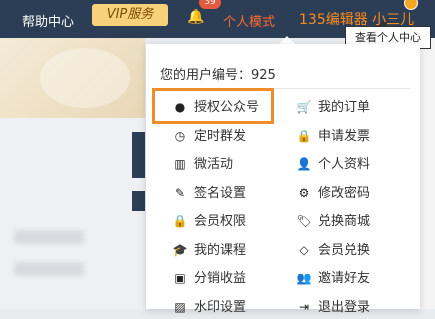 The height and width of the screenshot is (319, 435). I want to click on menu-item-cart: 🛒 我的订单, so click(333, 107).